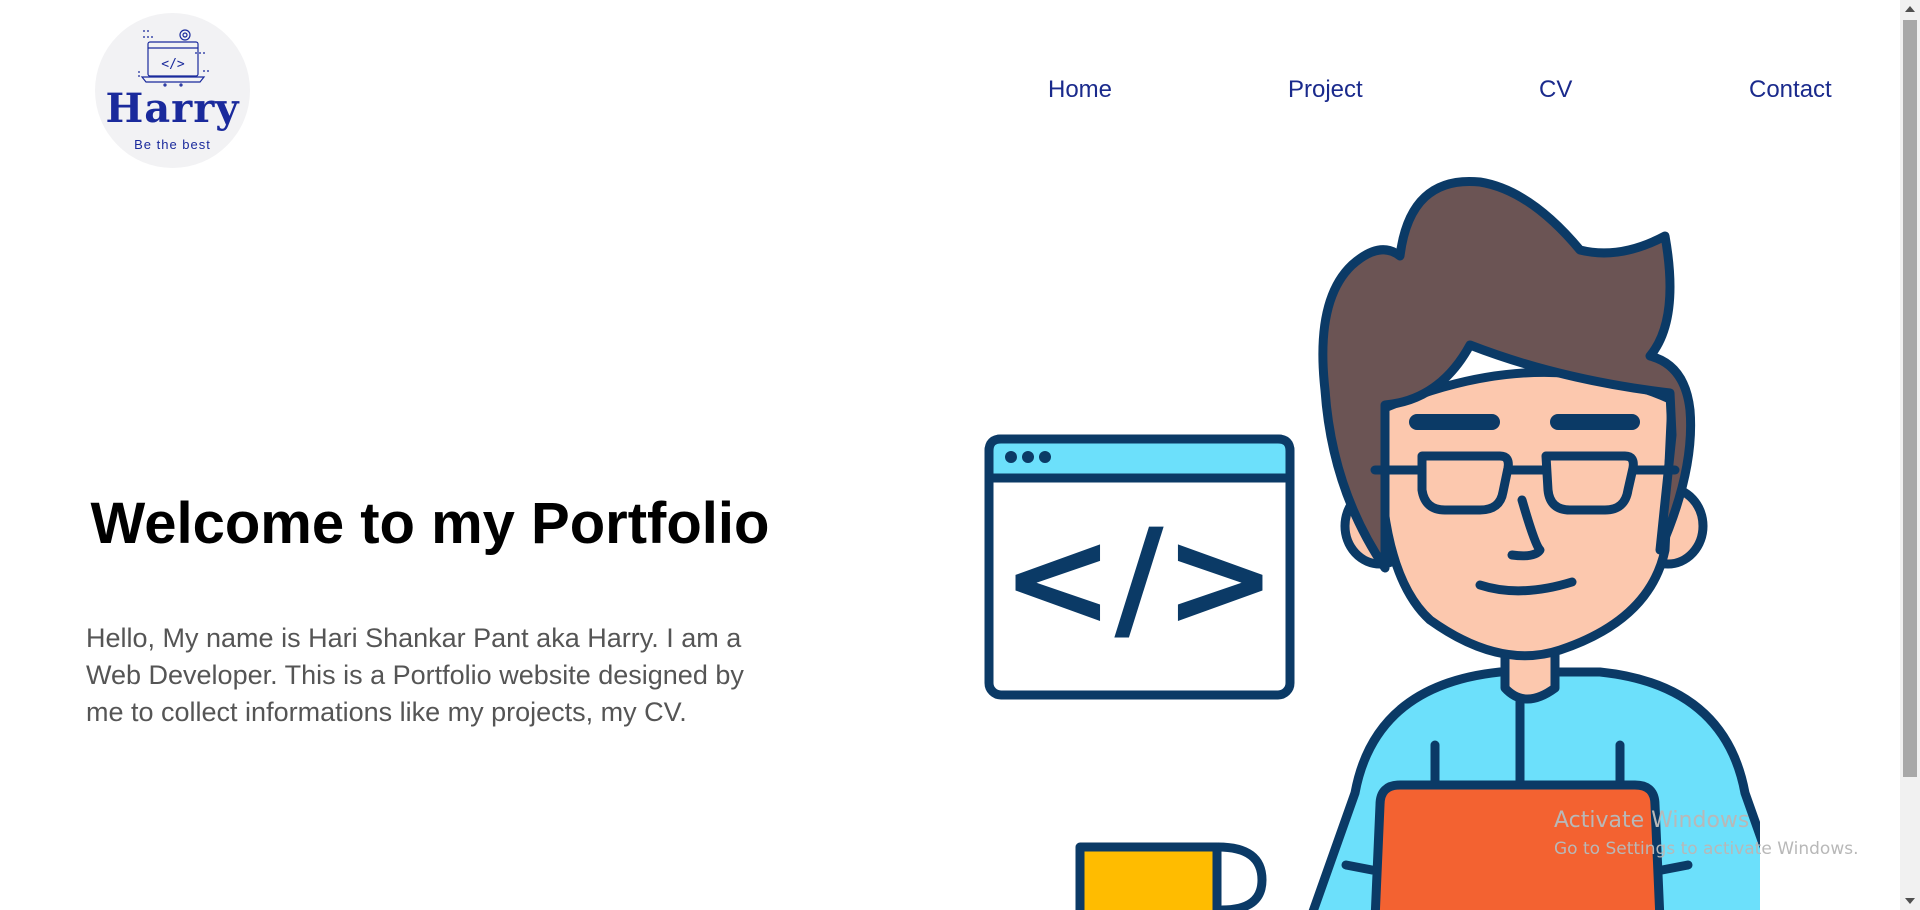 This screenshot has height=910, width=1920. What do you see at coordinates (1139, 578) in the screenshot?
I see `illustration-code-glyph: </>` at bounding box center [1139, 578].